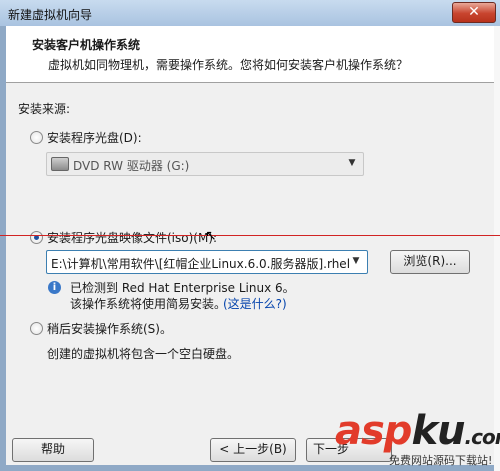  I want to click on what-is-this-link: (这是什么?), so click(255, 303).